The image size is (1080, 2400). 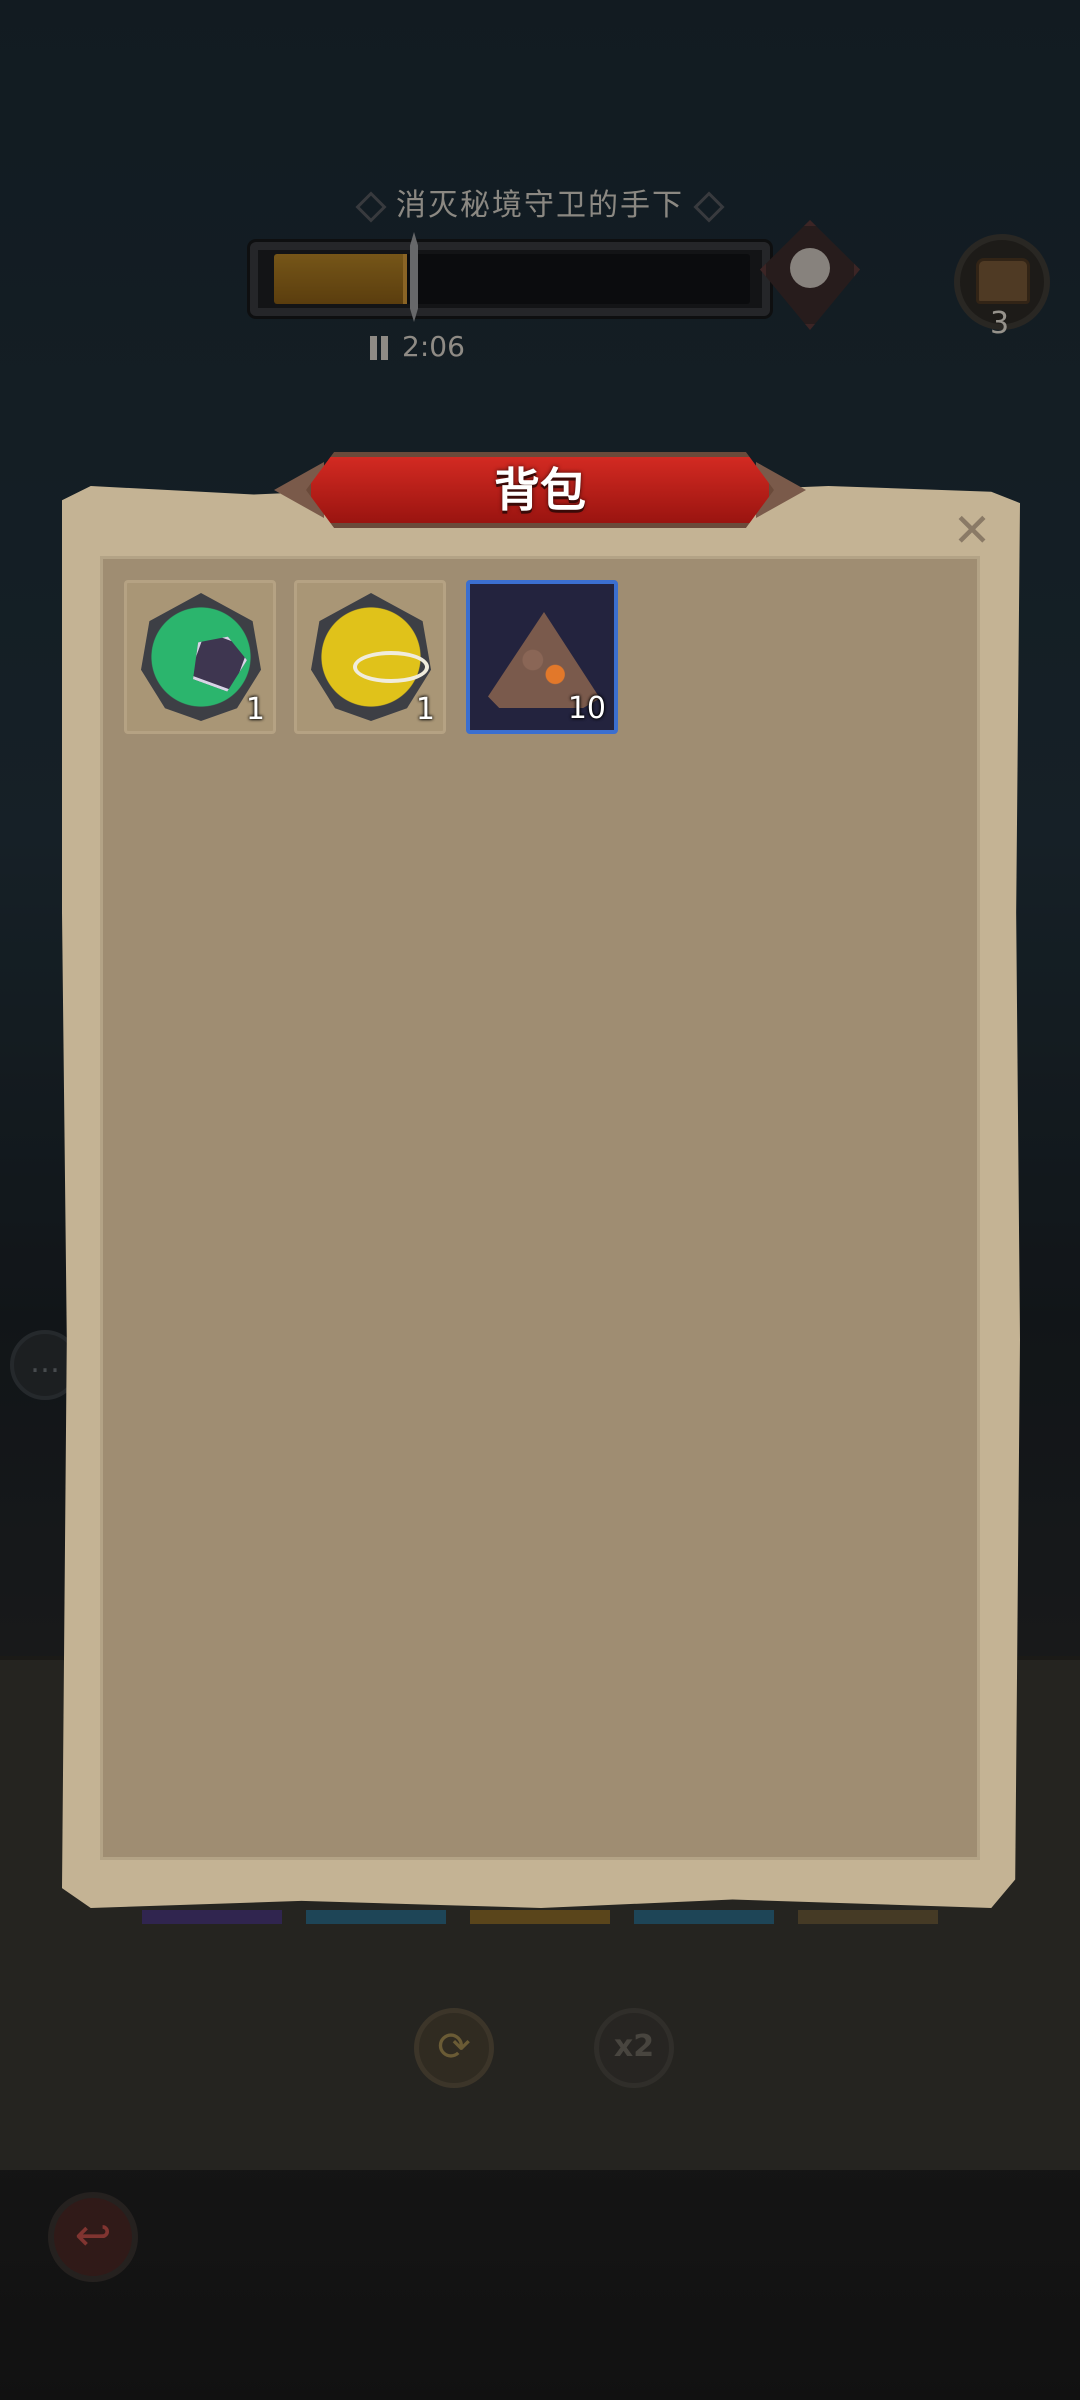 I want to click on inventory-slot-2: 1, so click(x=370, y=657).